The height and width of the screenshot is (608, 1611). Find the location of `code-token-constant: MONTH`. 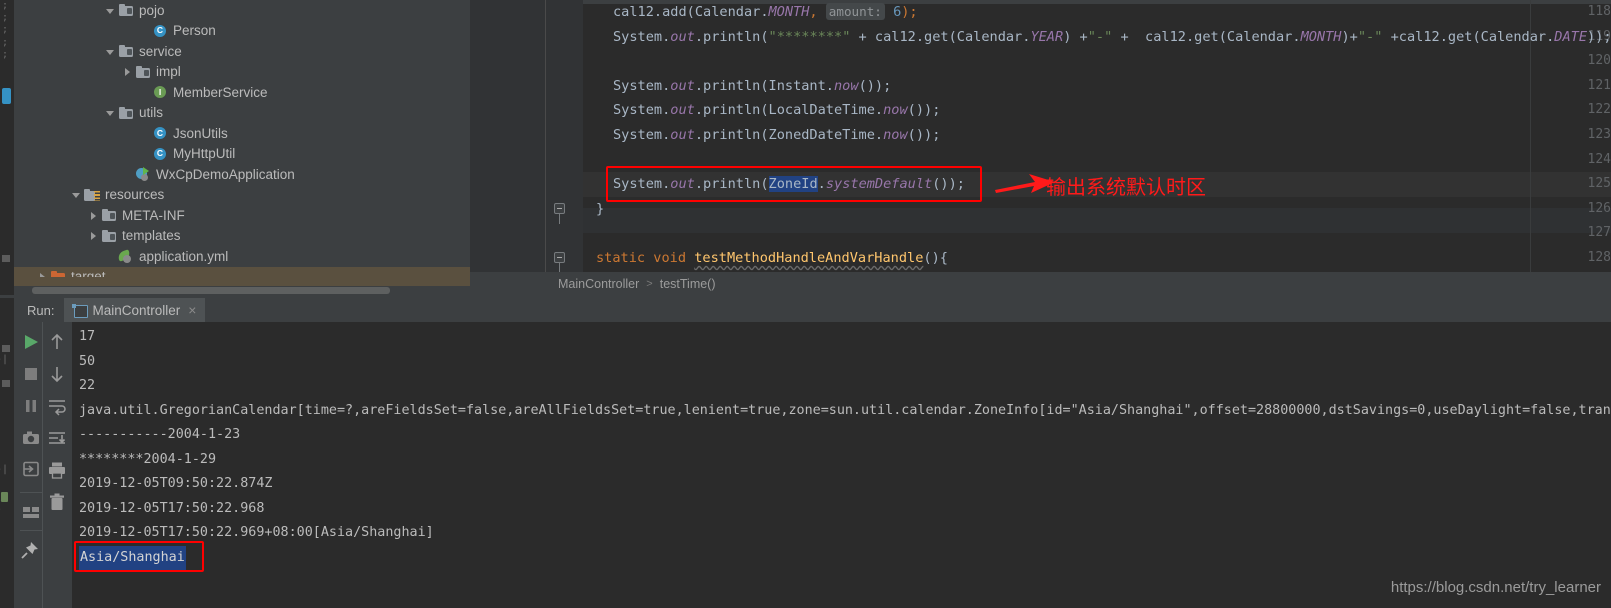

code-token-constant: MONTH is located at coordinates (1321, 36).